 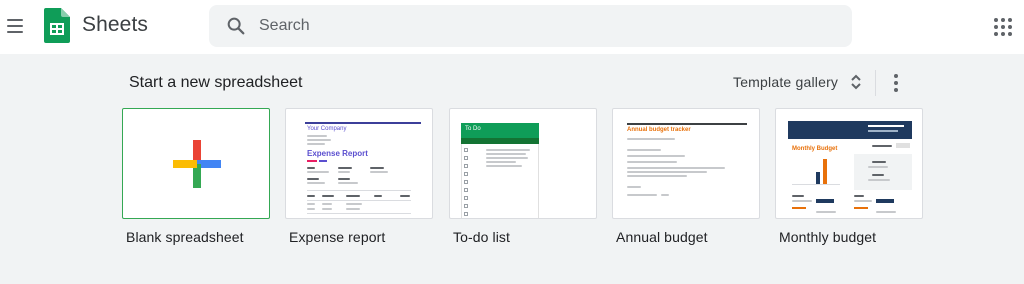 What do you see at coordinates (856, 82) in the screenshot?
I see `unfold-icon` at bounding box center [856, 82].